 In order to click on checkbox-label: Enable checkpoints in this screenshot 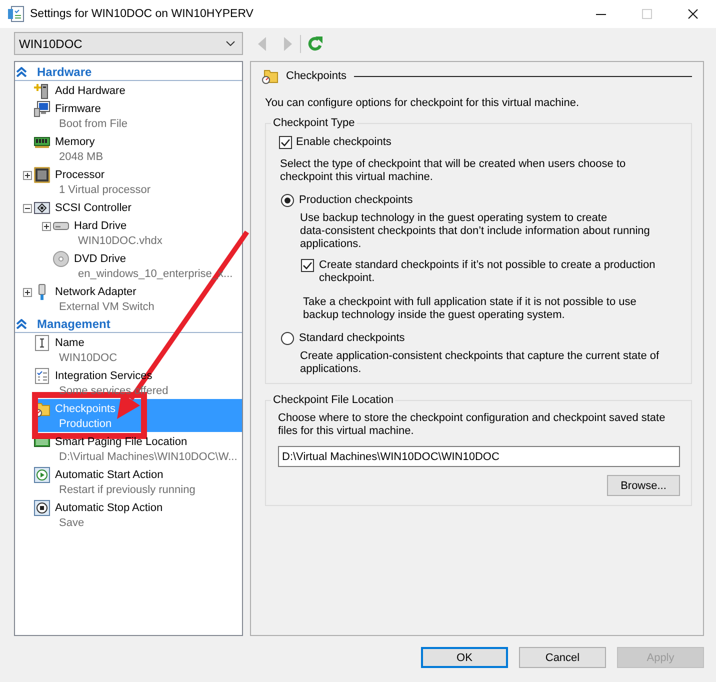, I will do `click(344, 142)`.